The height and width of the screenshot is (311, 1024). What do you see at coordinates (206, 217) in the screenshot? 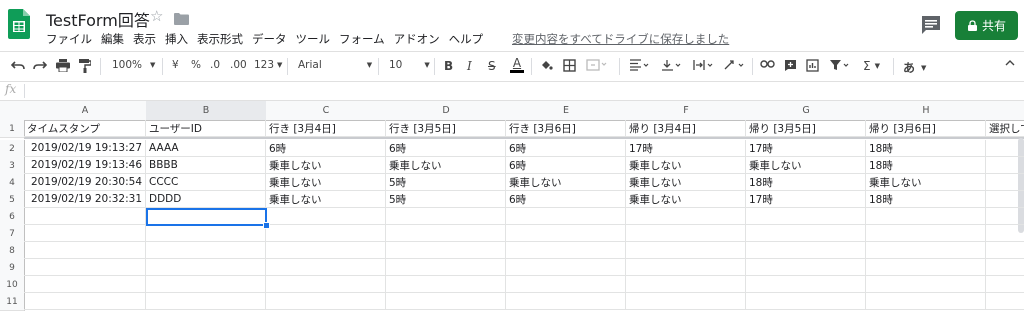
I see `active-cell-outline` at bounding box center [206, 217].